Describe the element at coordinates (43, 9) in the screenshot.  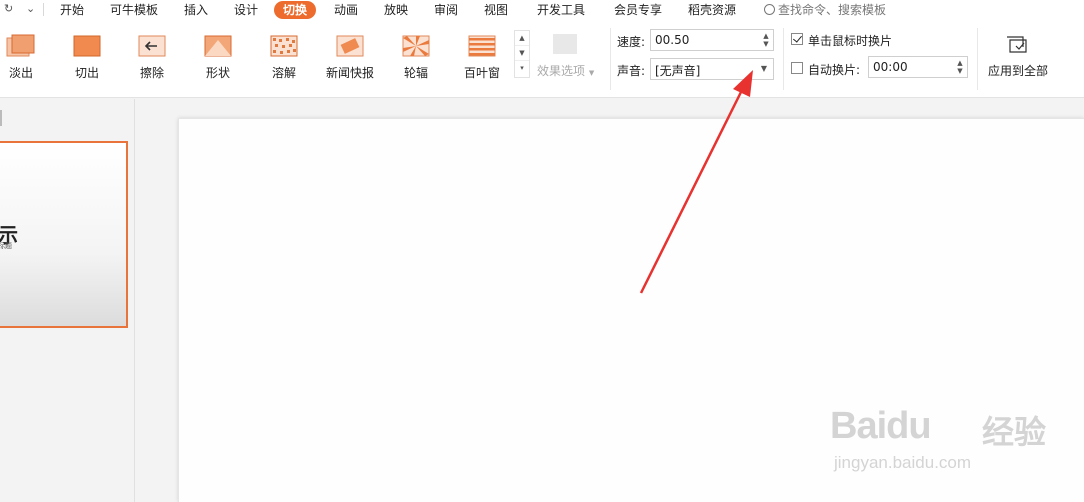
I see `menu-separator` at that location.